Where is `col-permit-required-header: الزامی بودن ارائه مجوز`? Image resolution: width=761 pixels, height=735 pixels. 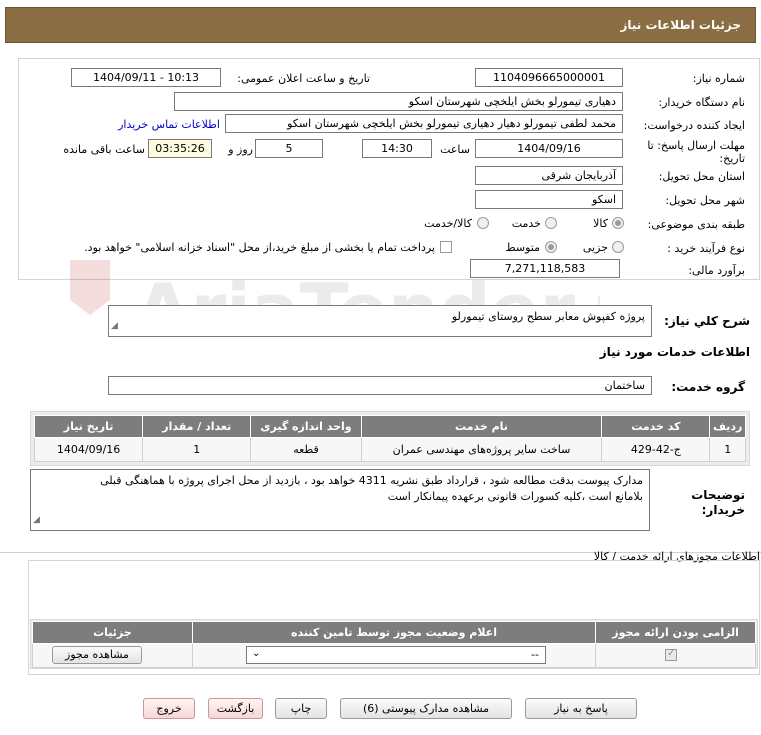
col-permit-required-header: الزامی بودن ارائه مجوز is located at coordinates (675, 632).